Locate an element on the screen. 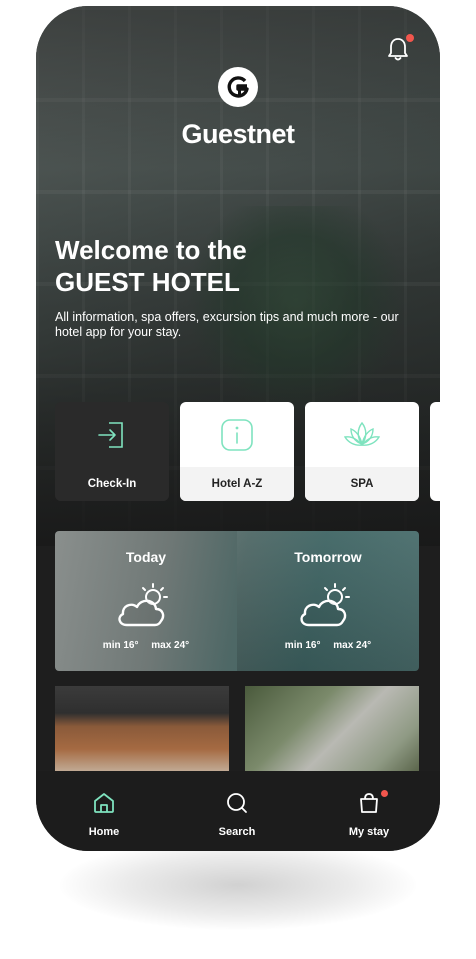  notification-badge is located at coordinates (410, 38).